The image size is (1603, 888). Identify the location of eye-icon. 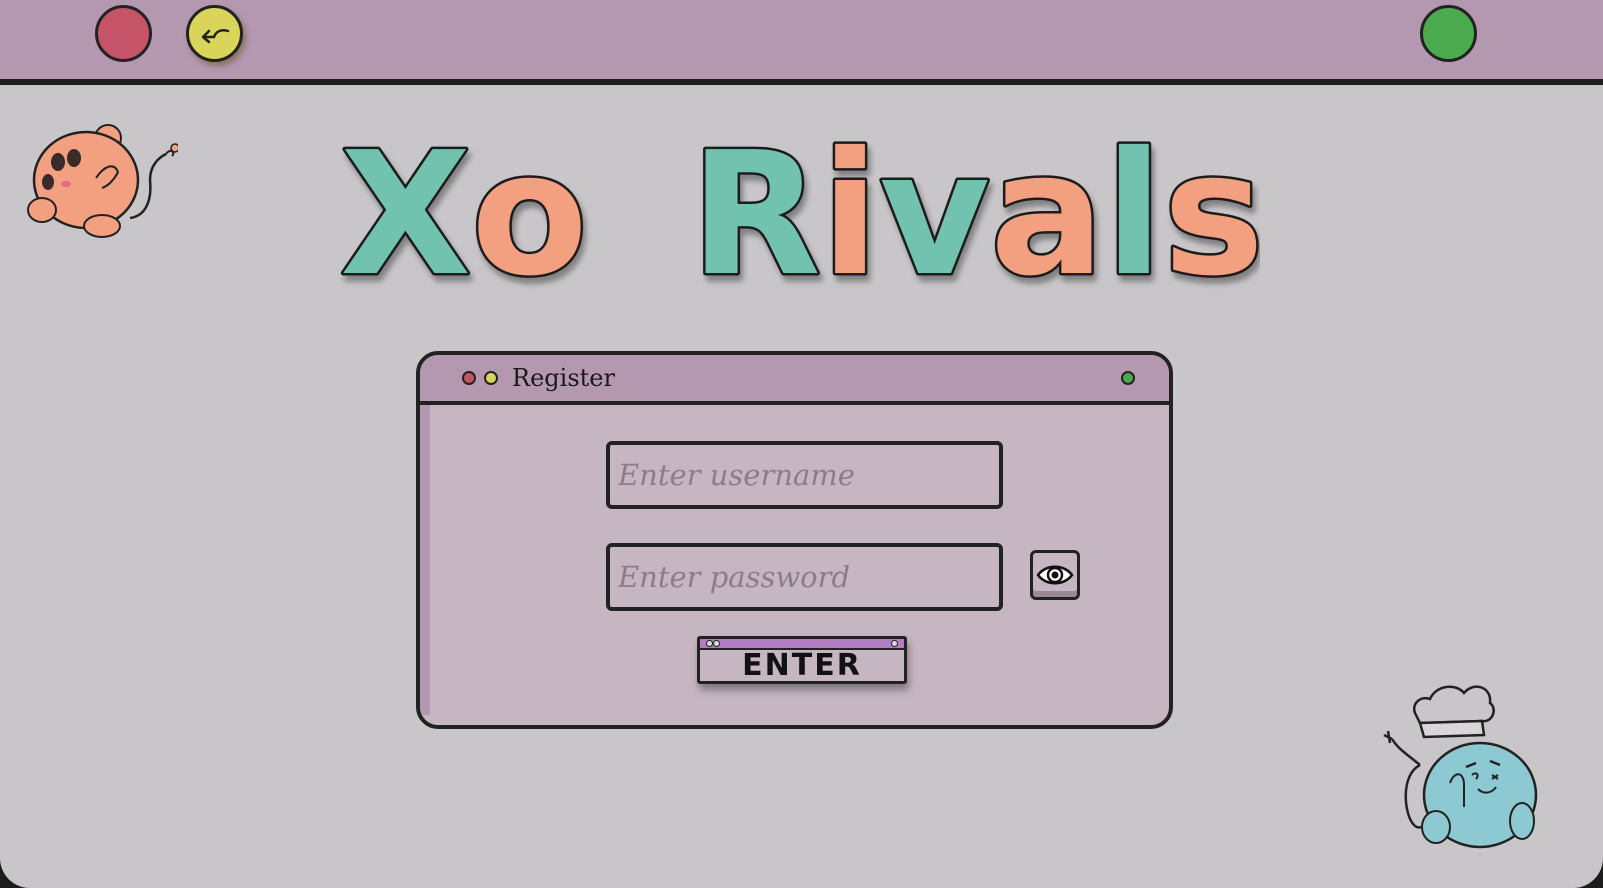
(1055, 575).